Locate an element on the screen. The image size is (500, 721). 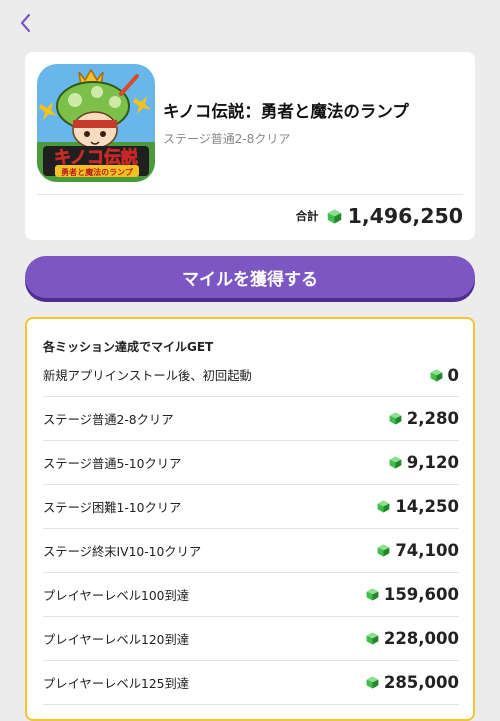
app-icon-subtitle-text: 勇者と魔法のランプ is located at coordinates (97, 172).